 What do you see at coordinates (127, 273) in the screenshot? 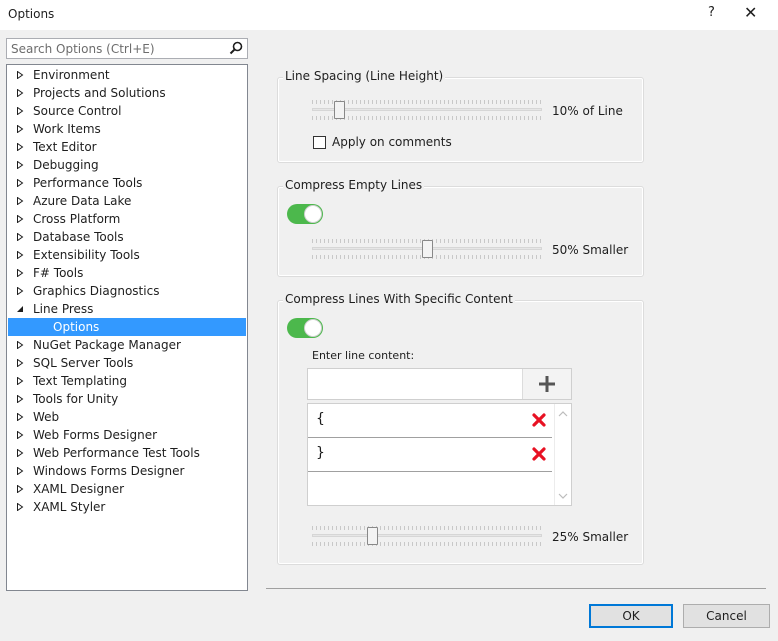
I see `tree-item: F# Tools` at bounding box center [127, 273].